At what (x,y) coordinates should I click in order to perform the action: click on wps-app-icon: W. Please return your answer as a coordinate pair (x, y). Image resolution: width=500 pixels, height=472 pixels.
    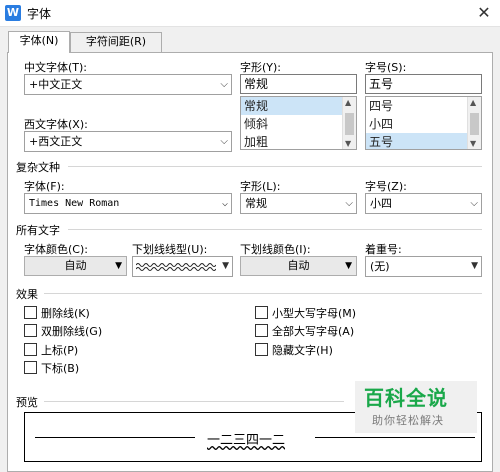
    Looking at the image, I should click on (13, 13).